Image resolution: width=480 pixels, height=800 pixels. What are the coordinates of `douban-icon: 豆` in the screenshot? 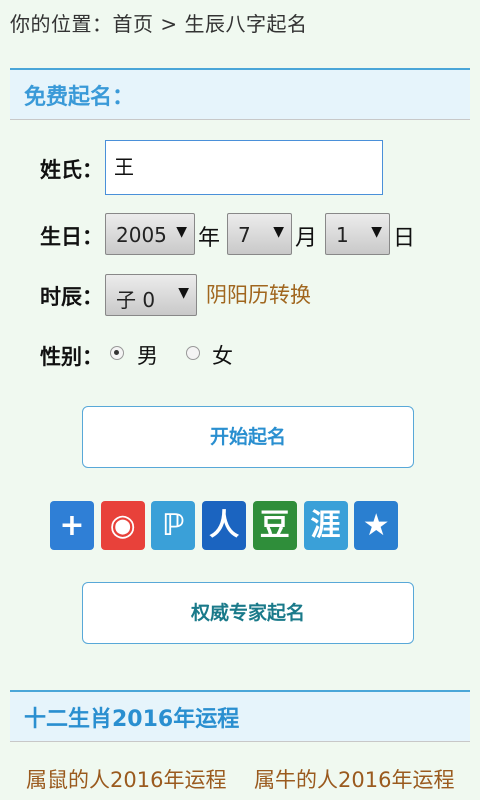 It's located at (274, 525).